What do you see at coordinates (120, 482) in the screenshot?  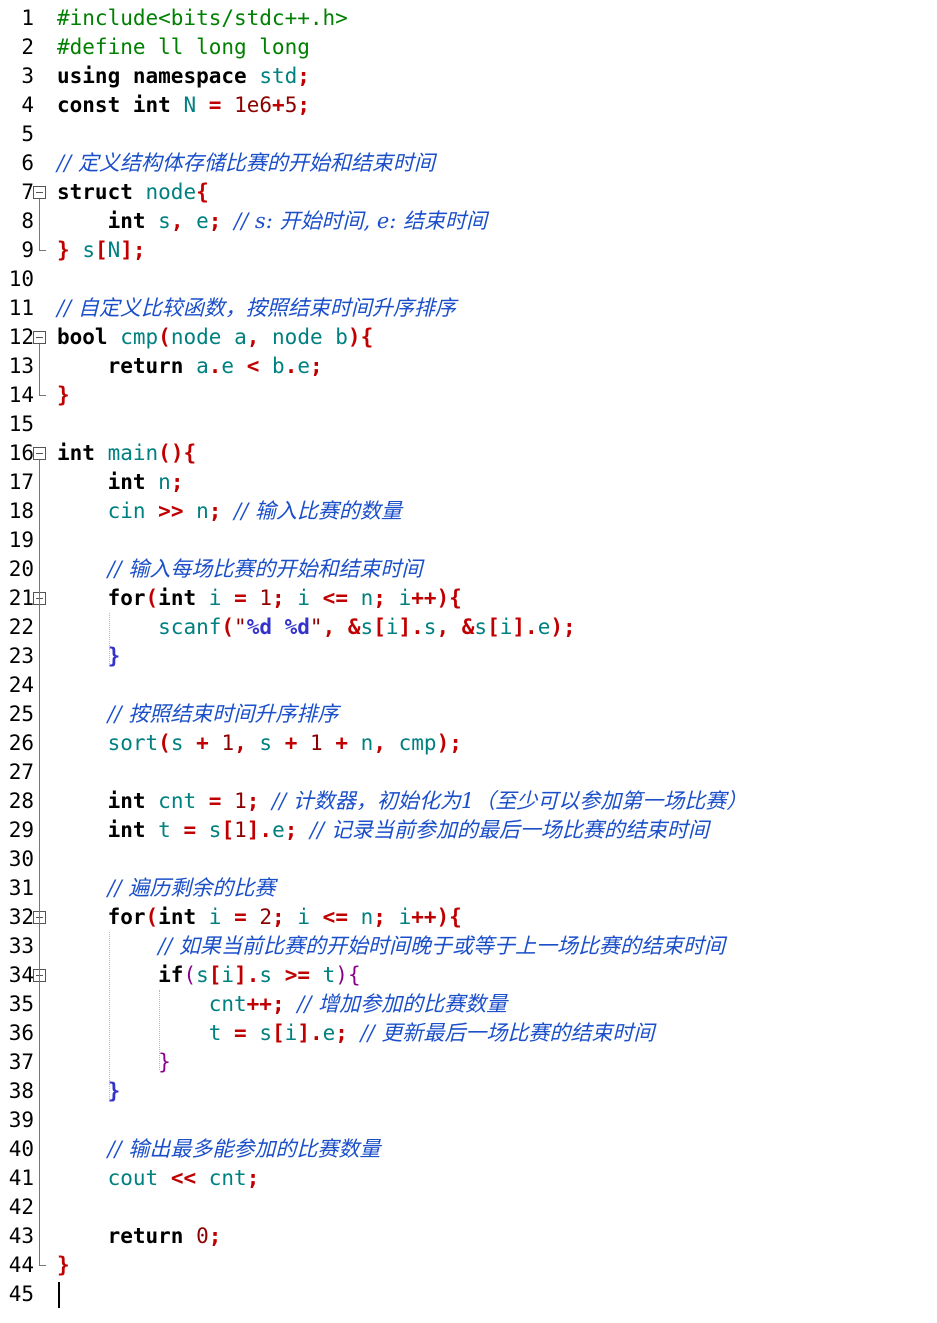 I see `code-line: int n;` at bounding box center [120, 482].